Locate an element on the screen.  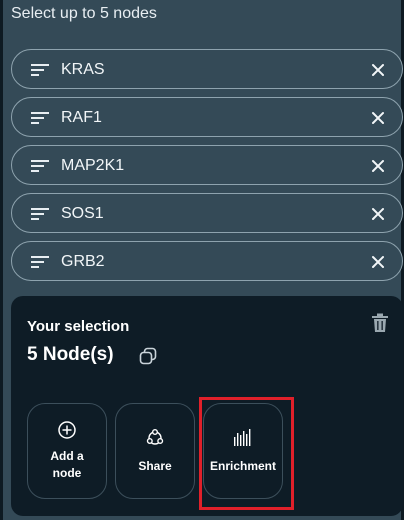
node-label: GRB2 is located at coordinates (83, 261).